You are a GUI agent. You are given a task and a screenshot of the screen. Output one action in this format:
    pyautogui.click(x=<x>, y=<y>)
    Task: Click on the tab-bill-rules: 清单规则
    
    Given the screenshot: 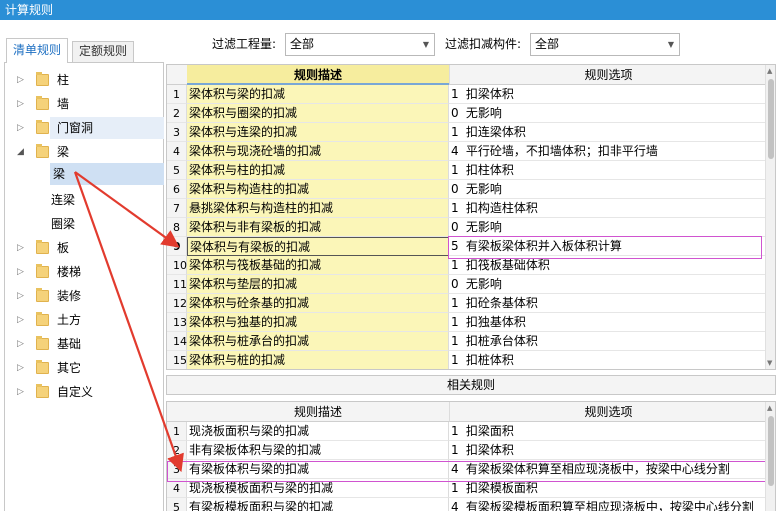 What is the action you would take?
    pyautogui.click(x=37, y=50)
    